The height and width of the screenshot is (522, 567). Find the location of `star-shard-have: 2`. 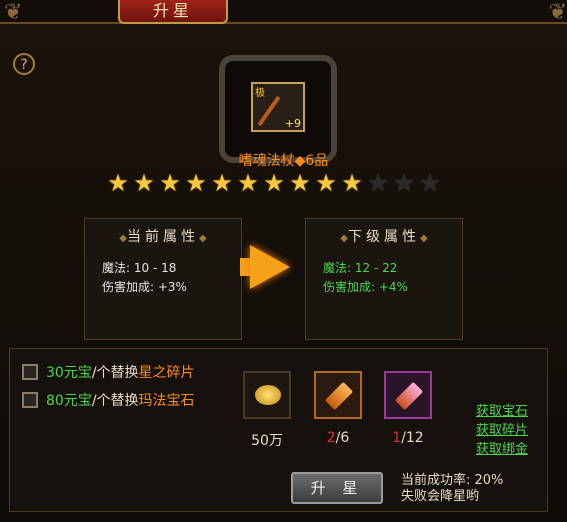

star-shard-have: 2 is located at coordinates (331, 438).